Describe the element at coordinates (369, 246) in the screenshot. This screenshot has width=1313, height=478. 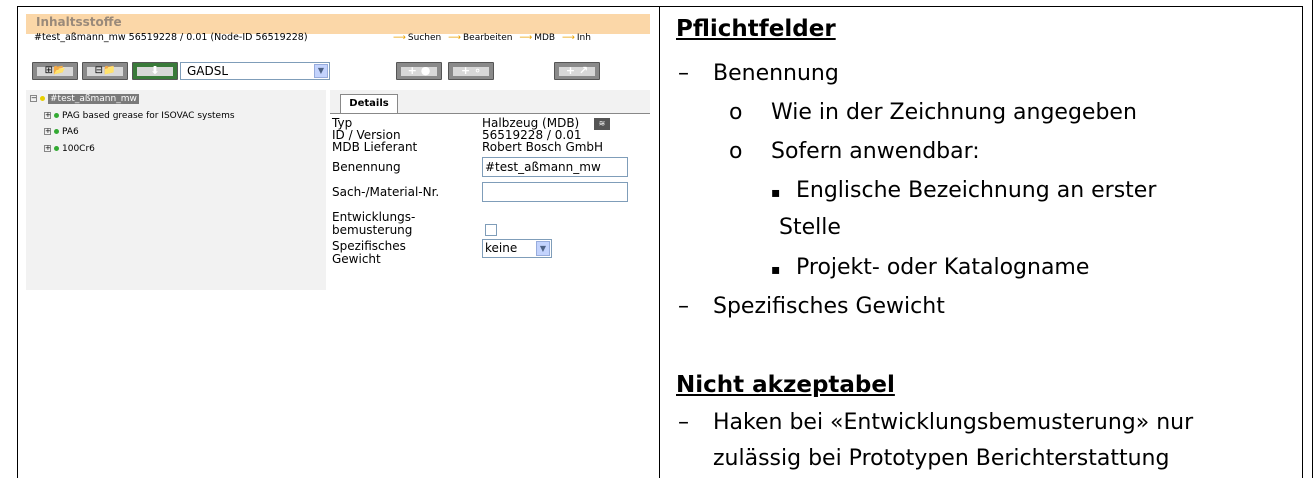
I see `gewicht-label-1: Spezifisches` at that location.